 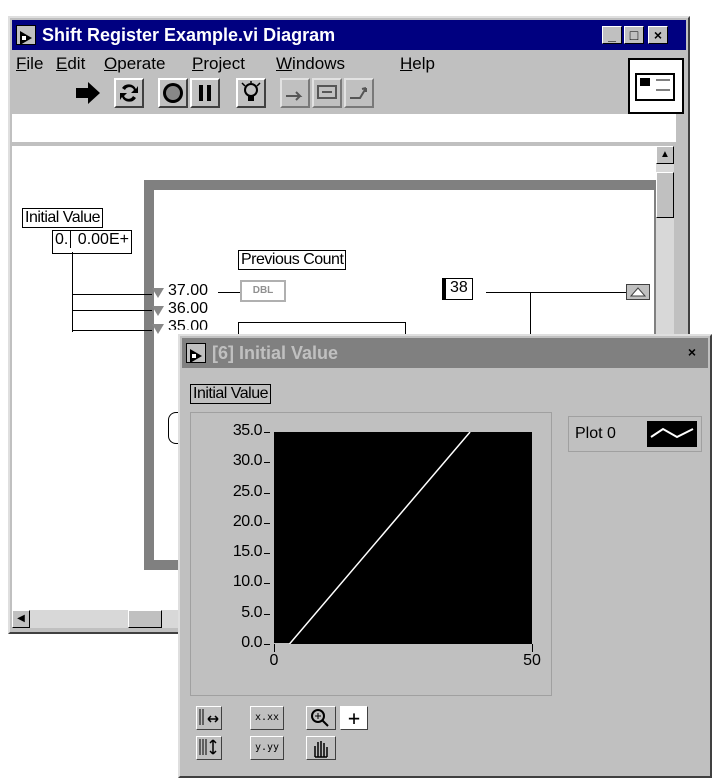 I want to click on plot-legend: Plot 0, so click(x=635, y=434).